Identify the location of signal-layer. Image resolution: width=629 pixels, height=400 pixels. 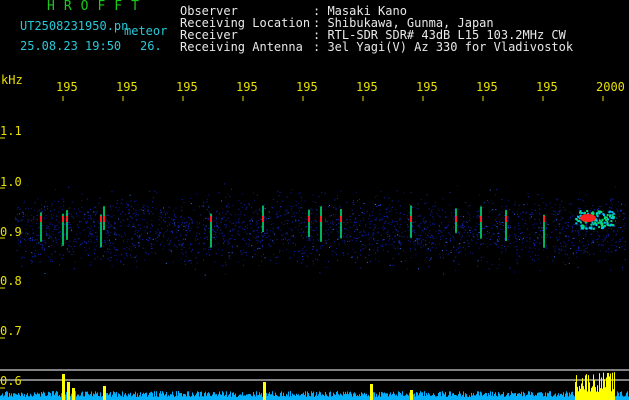
(327, 226).